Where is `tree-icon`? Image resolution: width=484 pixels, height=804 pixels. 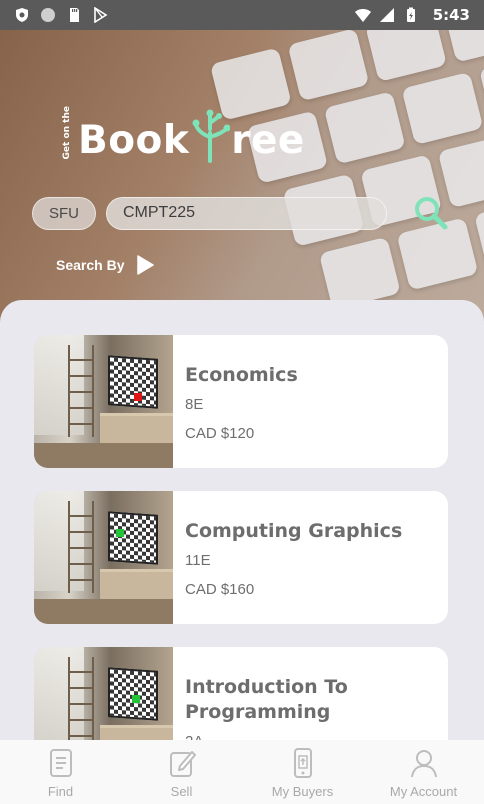 tree-icon is located at coordinates (211, 136).